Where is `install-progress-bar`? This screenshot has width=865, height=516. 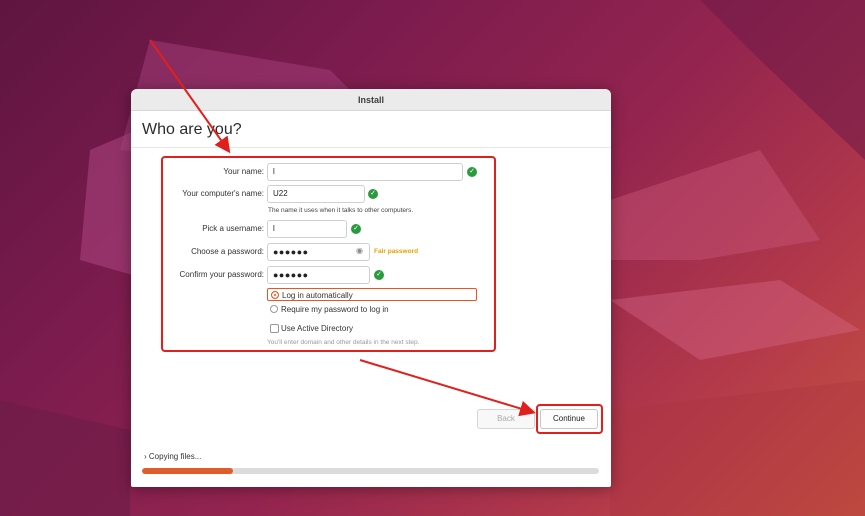
install-progress-bar is located at coordinates (370, 471).